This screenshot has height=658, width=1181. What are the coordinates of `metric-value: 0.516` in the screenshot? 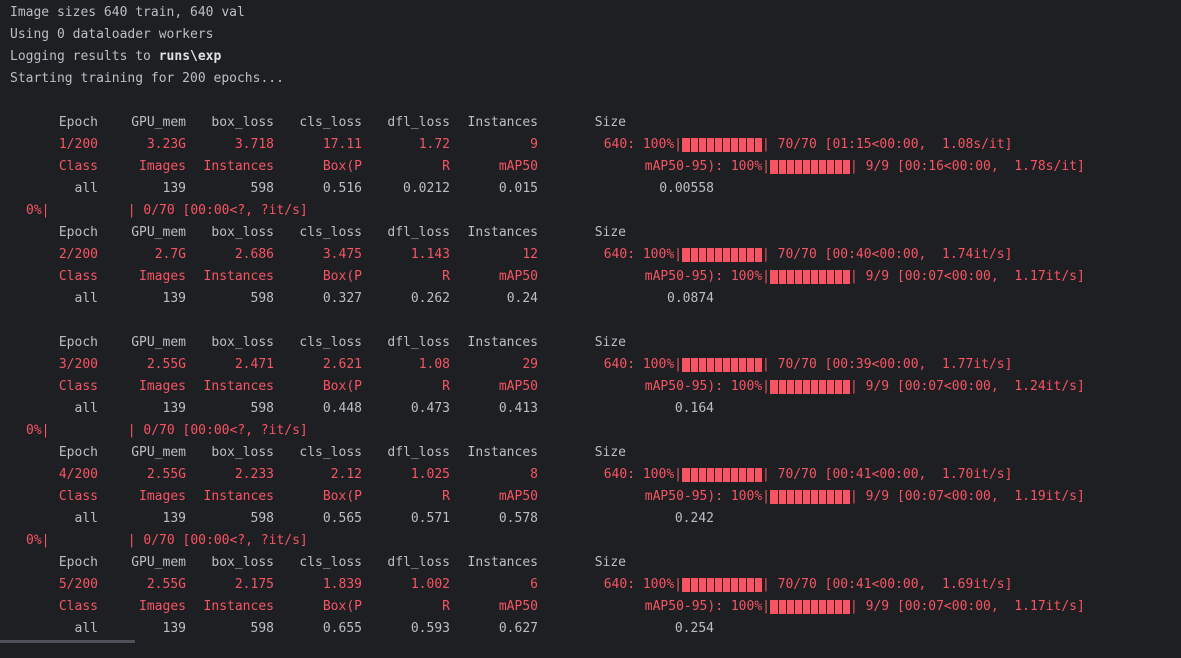 It's located at (342, 188).